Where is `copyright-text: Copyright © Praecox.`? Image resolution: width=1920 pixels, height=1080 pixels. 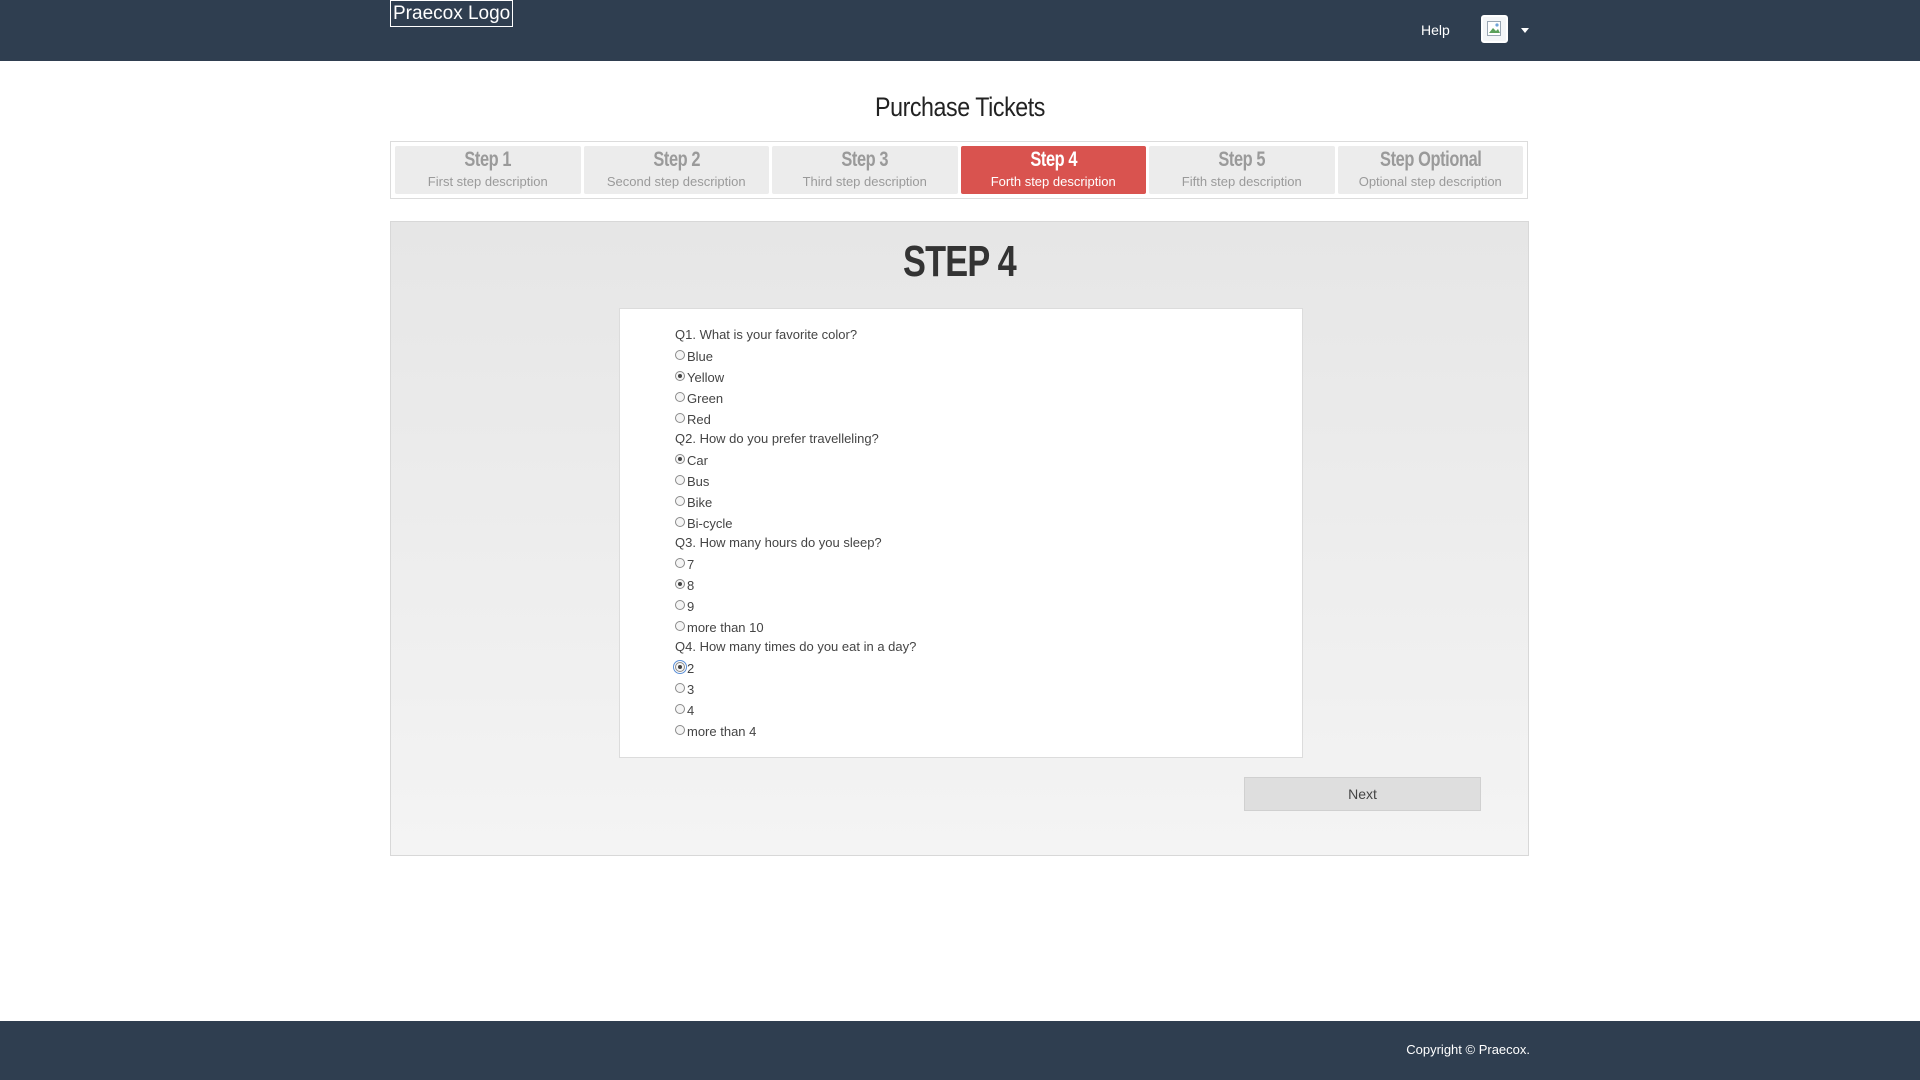
copyright-text: Copyright © Praecox. is located at coordinates (1468, 1049).